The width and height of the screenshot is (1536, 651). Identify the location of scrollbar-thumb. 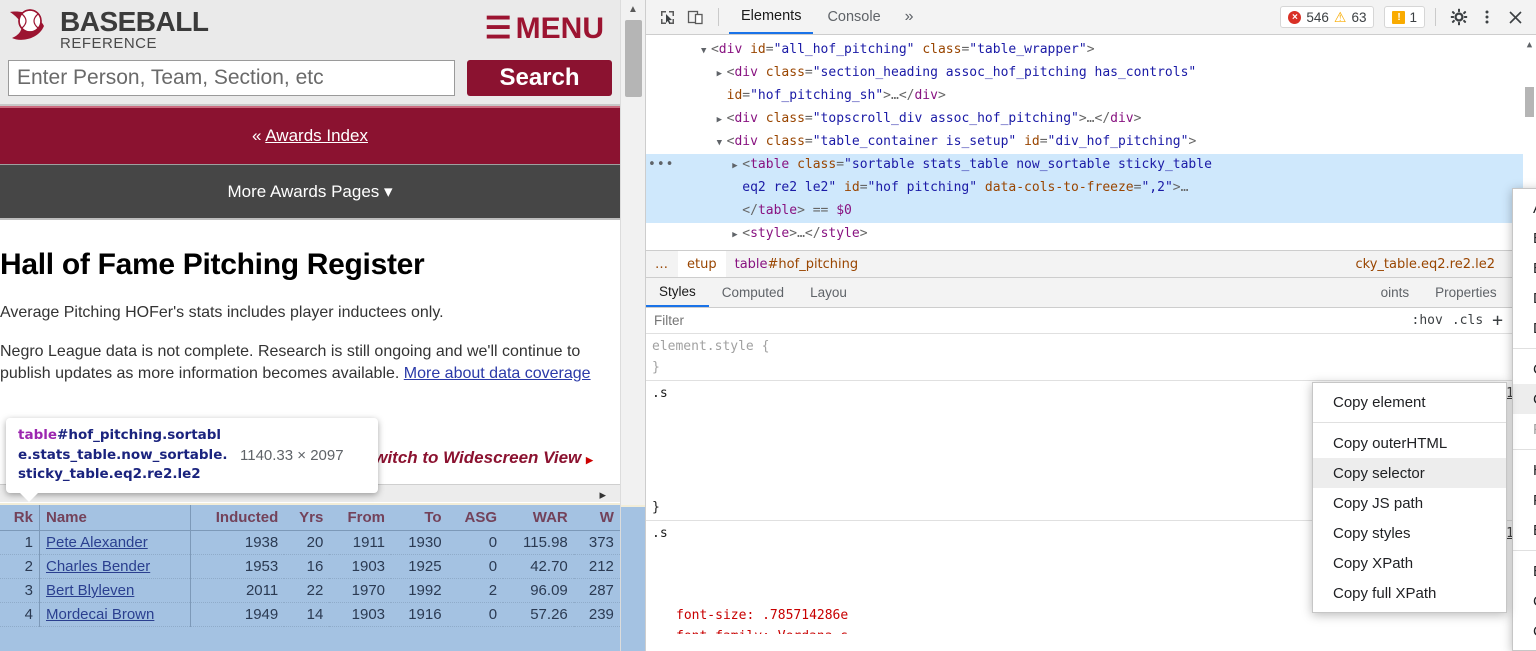
(633, 58).